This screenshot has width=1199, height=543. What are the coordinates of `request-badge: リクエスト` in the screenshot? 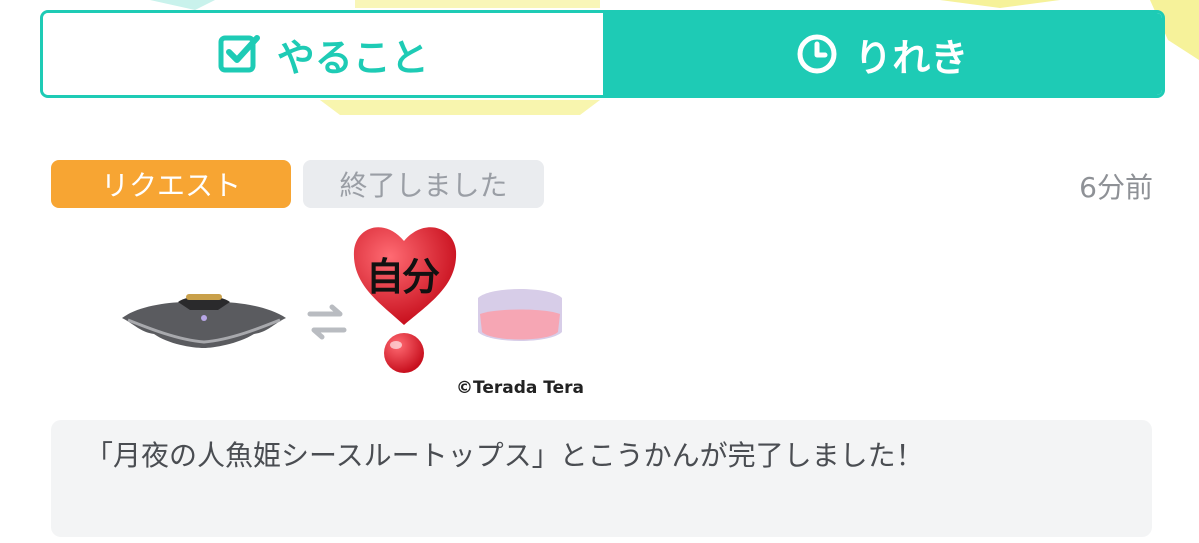 It's located at (171, 184).